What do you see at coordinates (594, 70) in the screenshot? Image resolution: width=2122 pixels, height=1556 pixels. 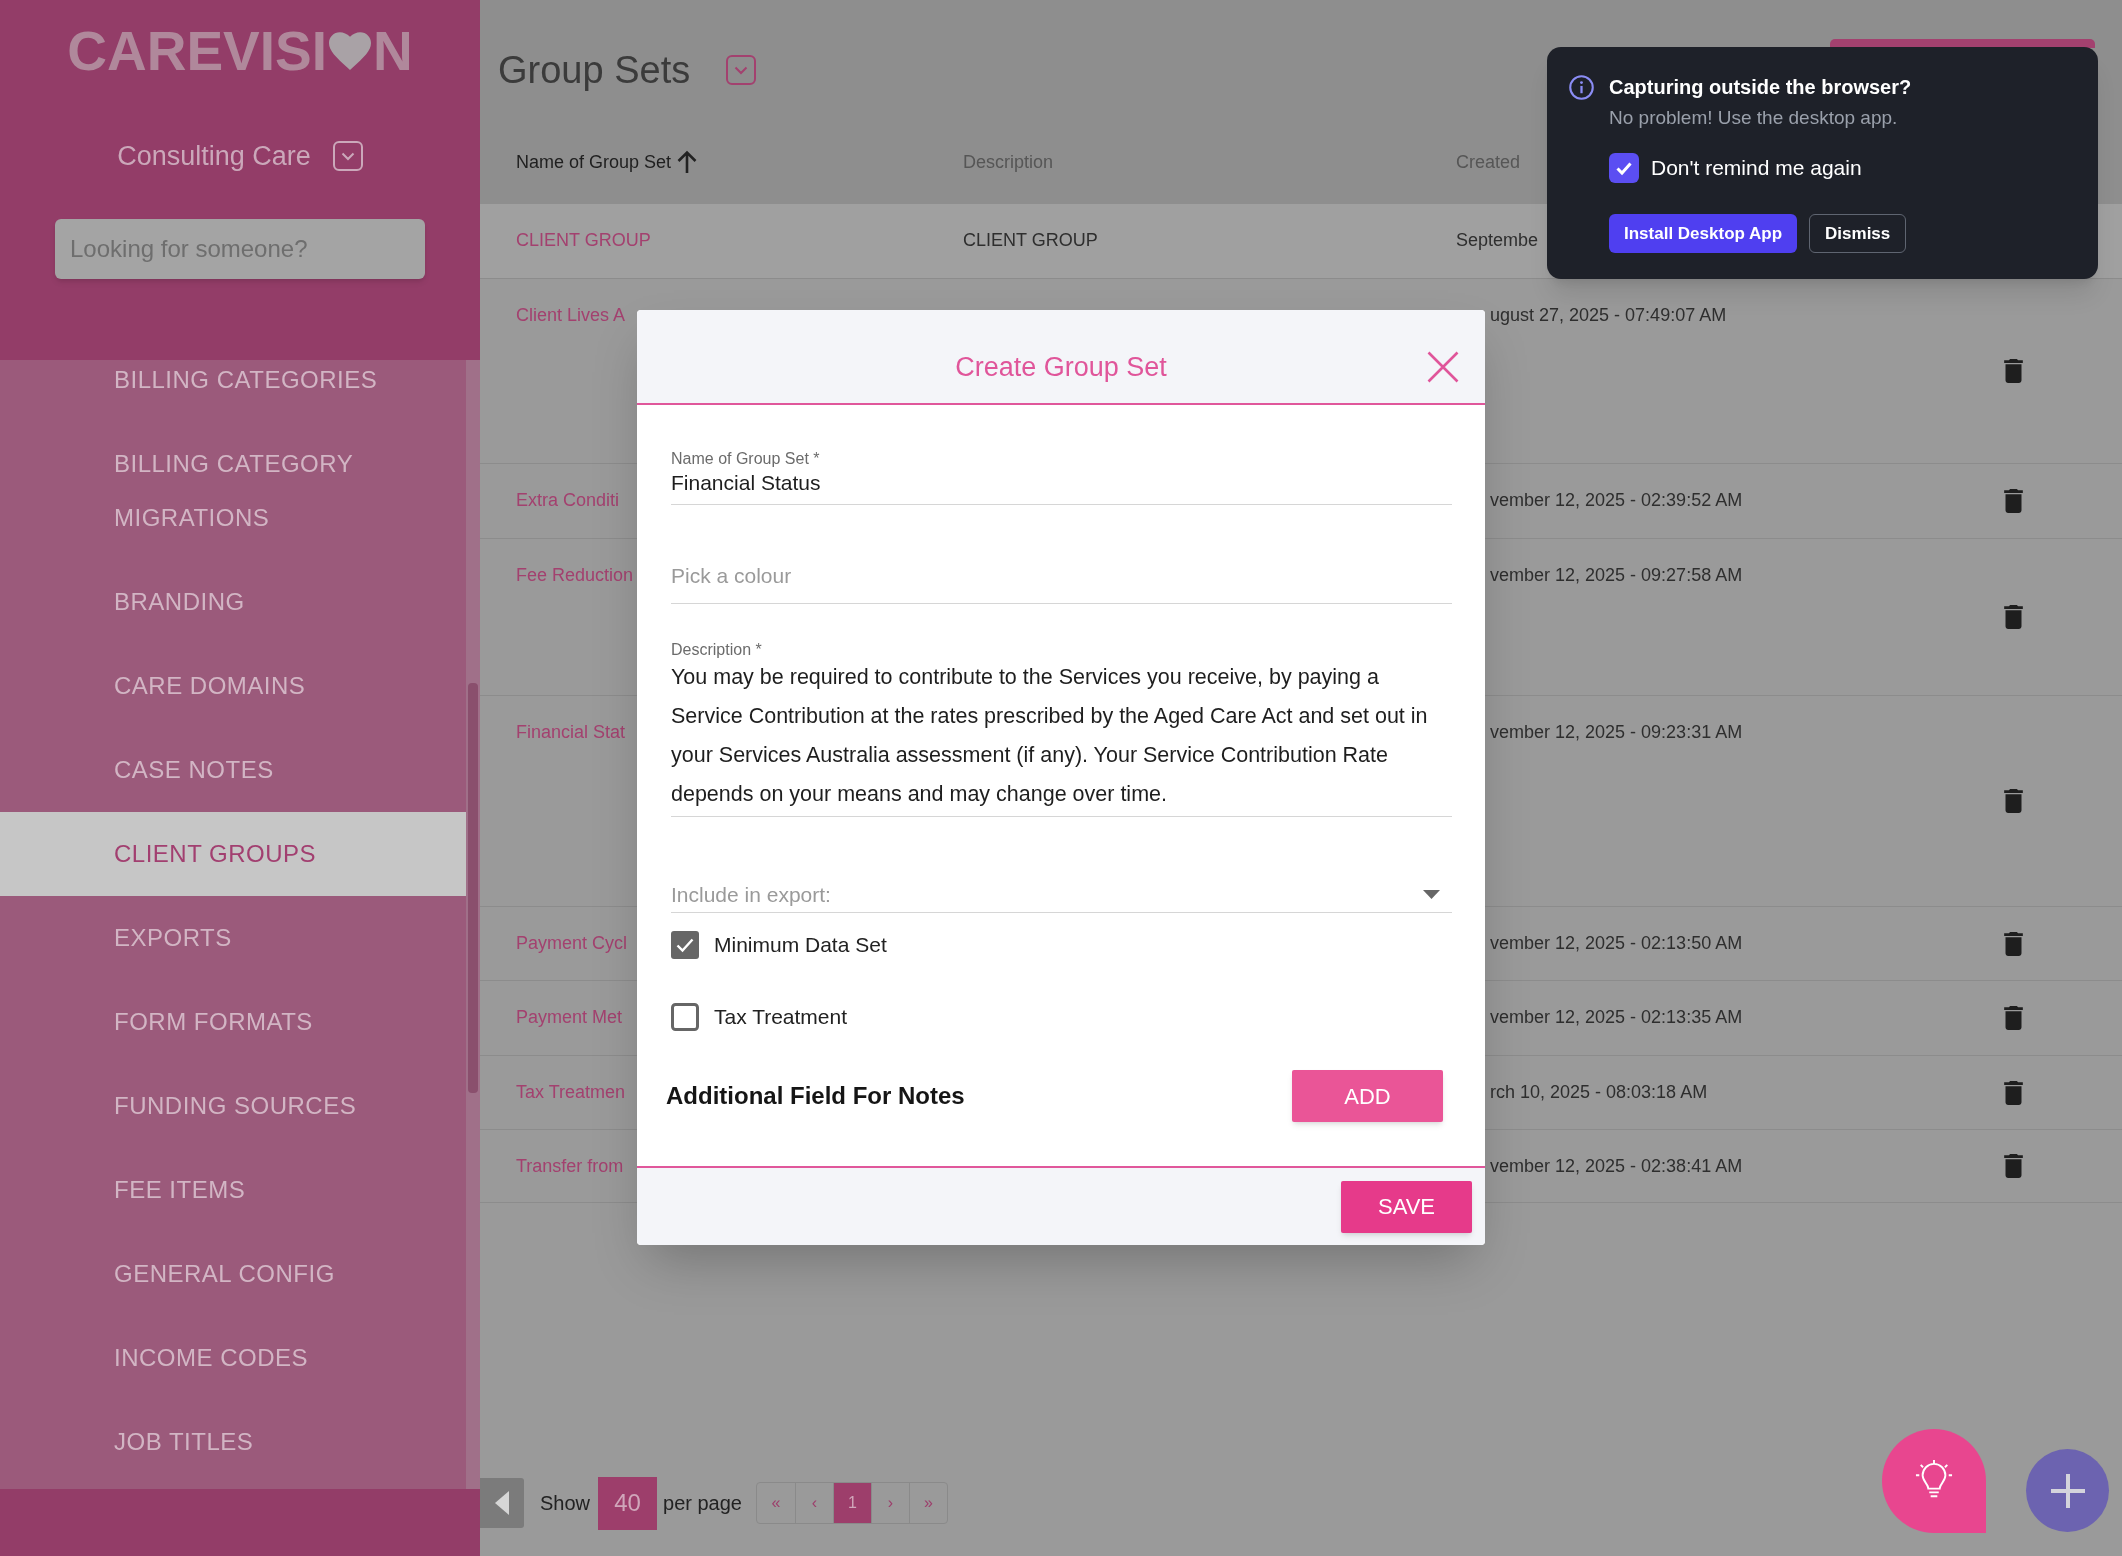 I see `page-title: Group Sets` at bounding box center [594, 70].